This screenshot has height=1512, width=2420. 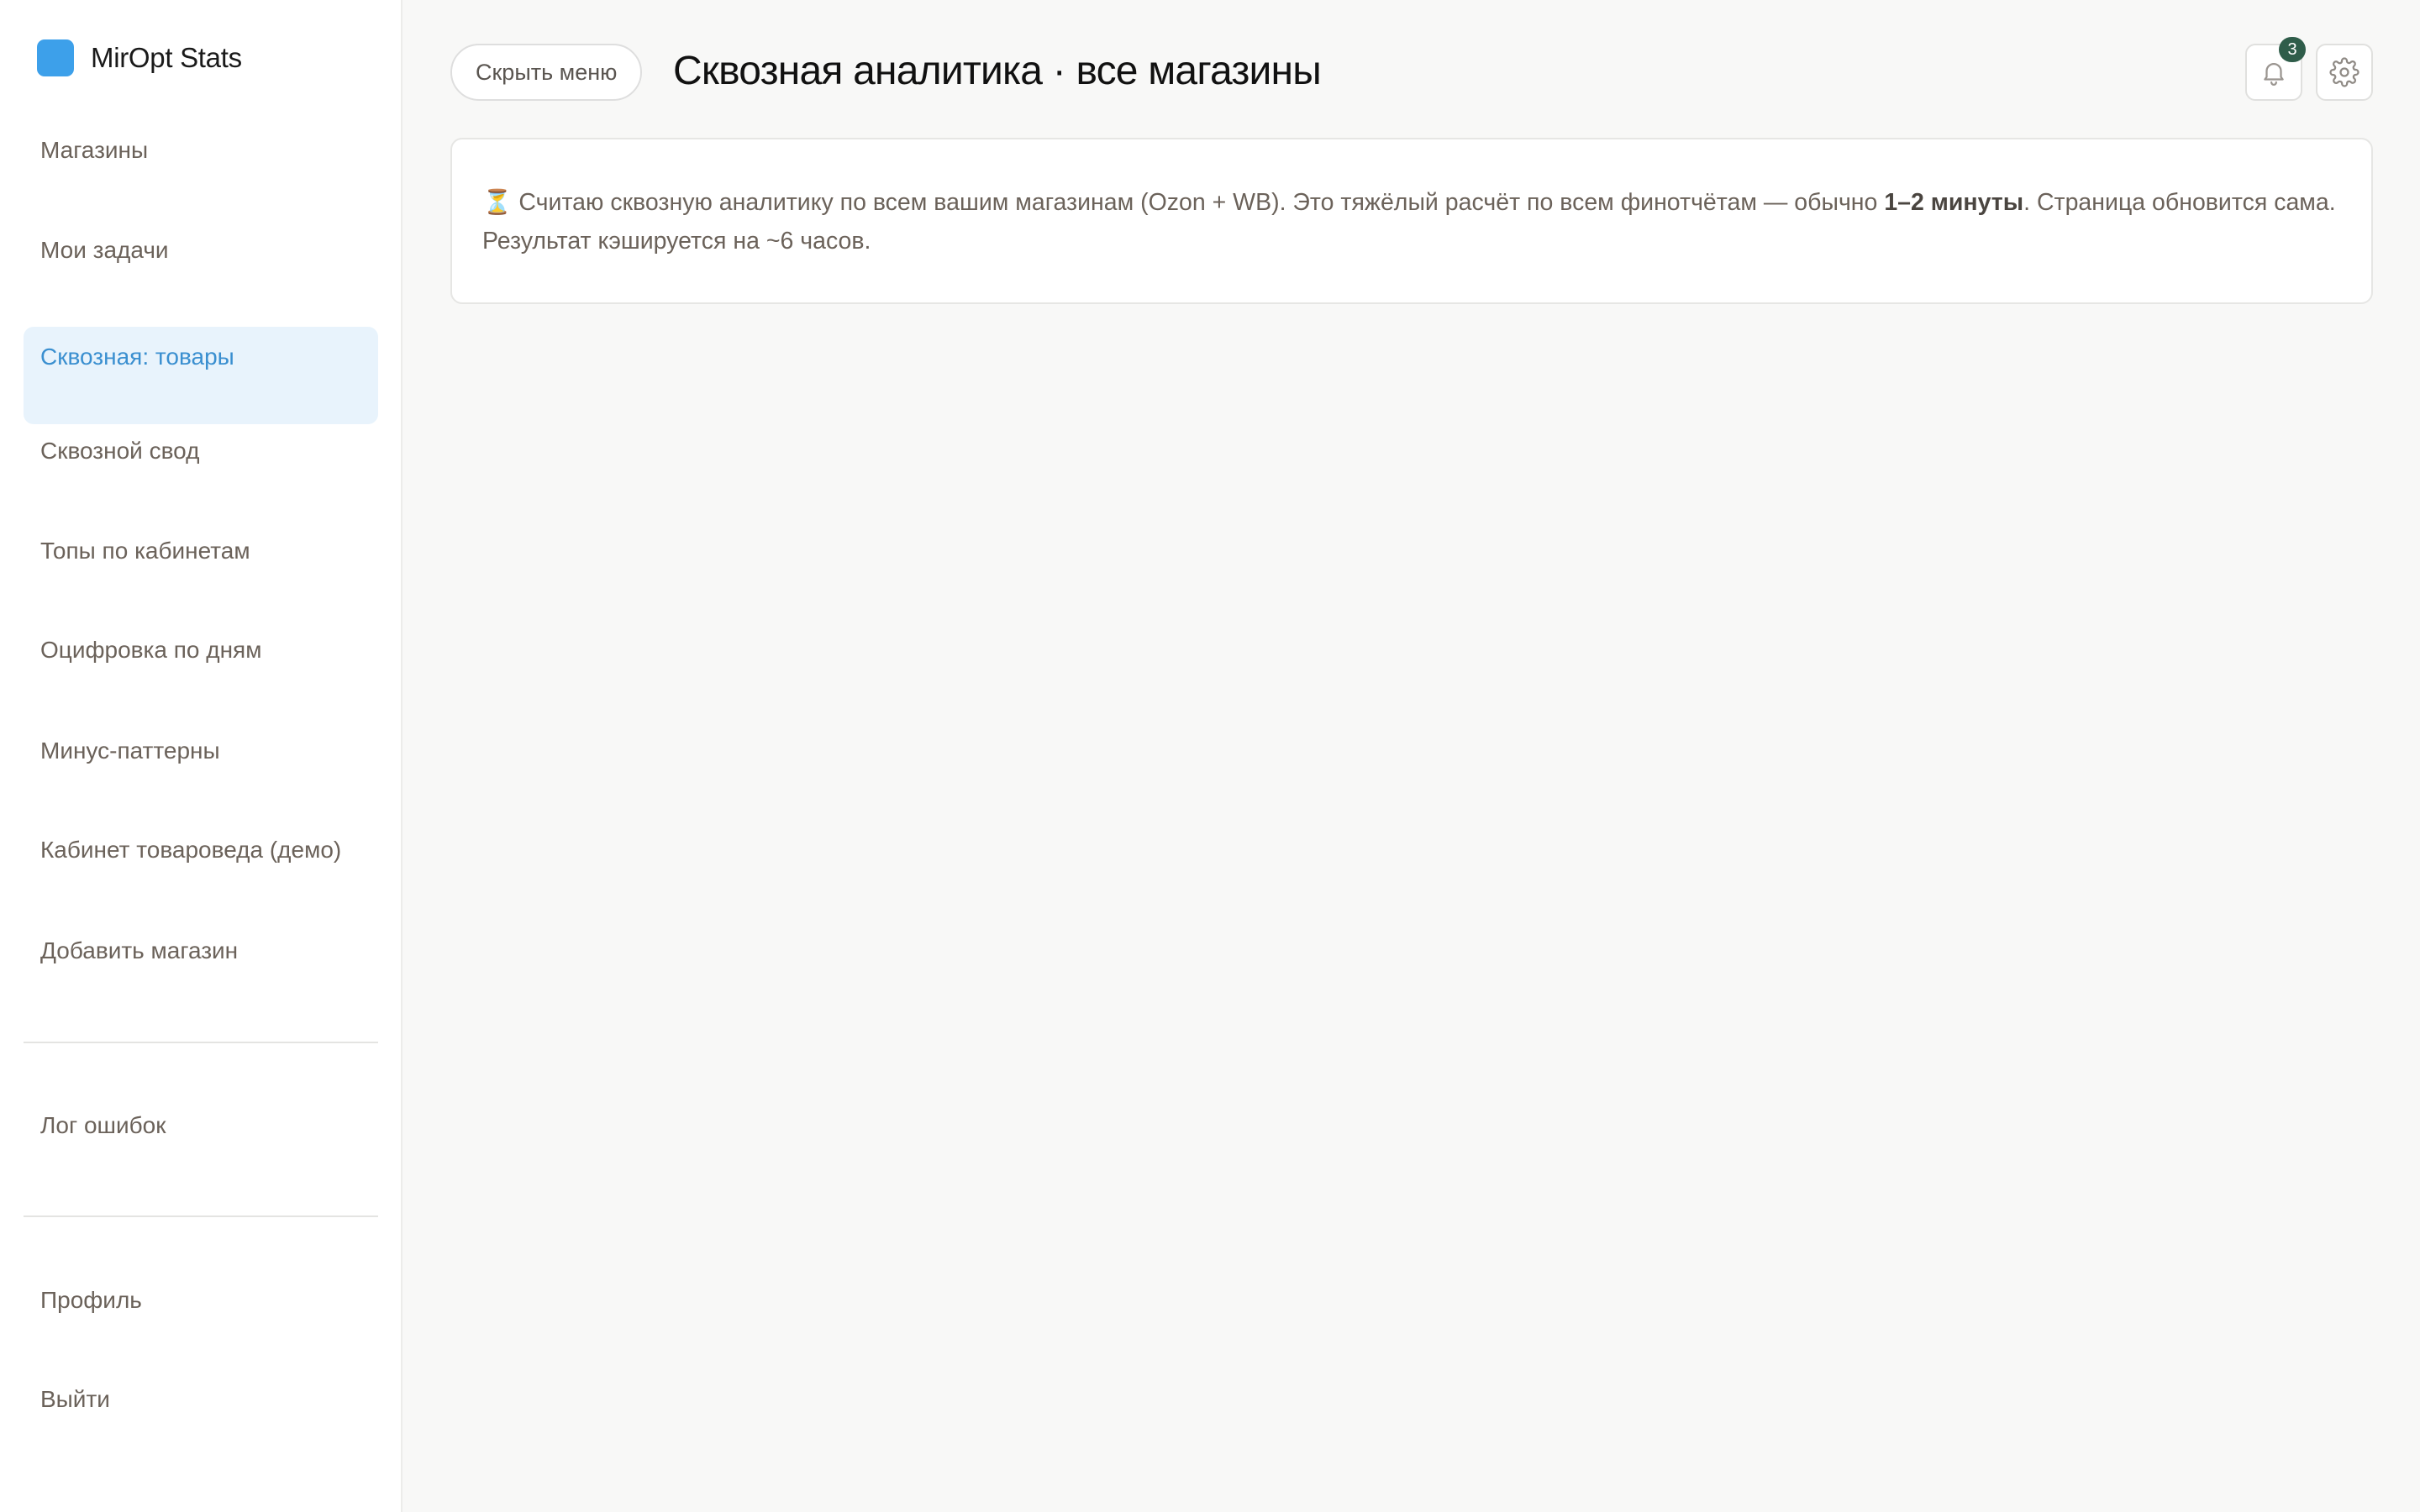 I want to click on notification-count-badge: 3, so click(x=2292, y=49).